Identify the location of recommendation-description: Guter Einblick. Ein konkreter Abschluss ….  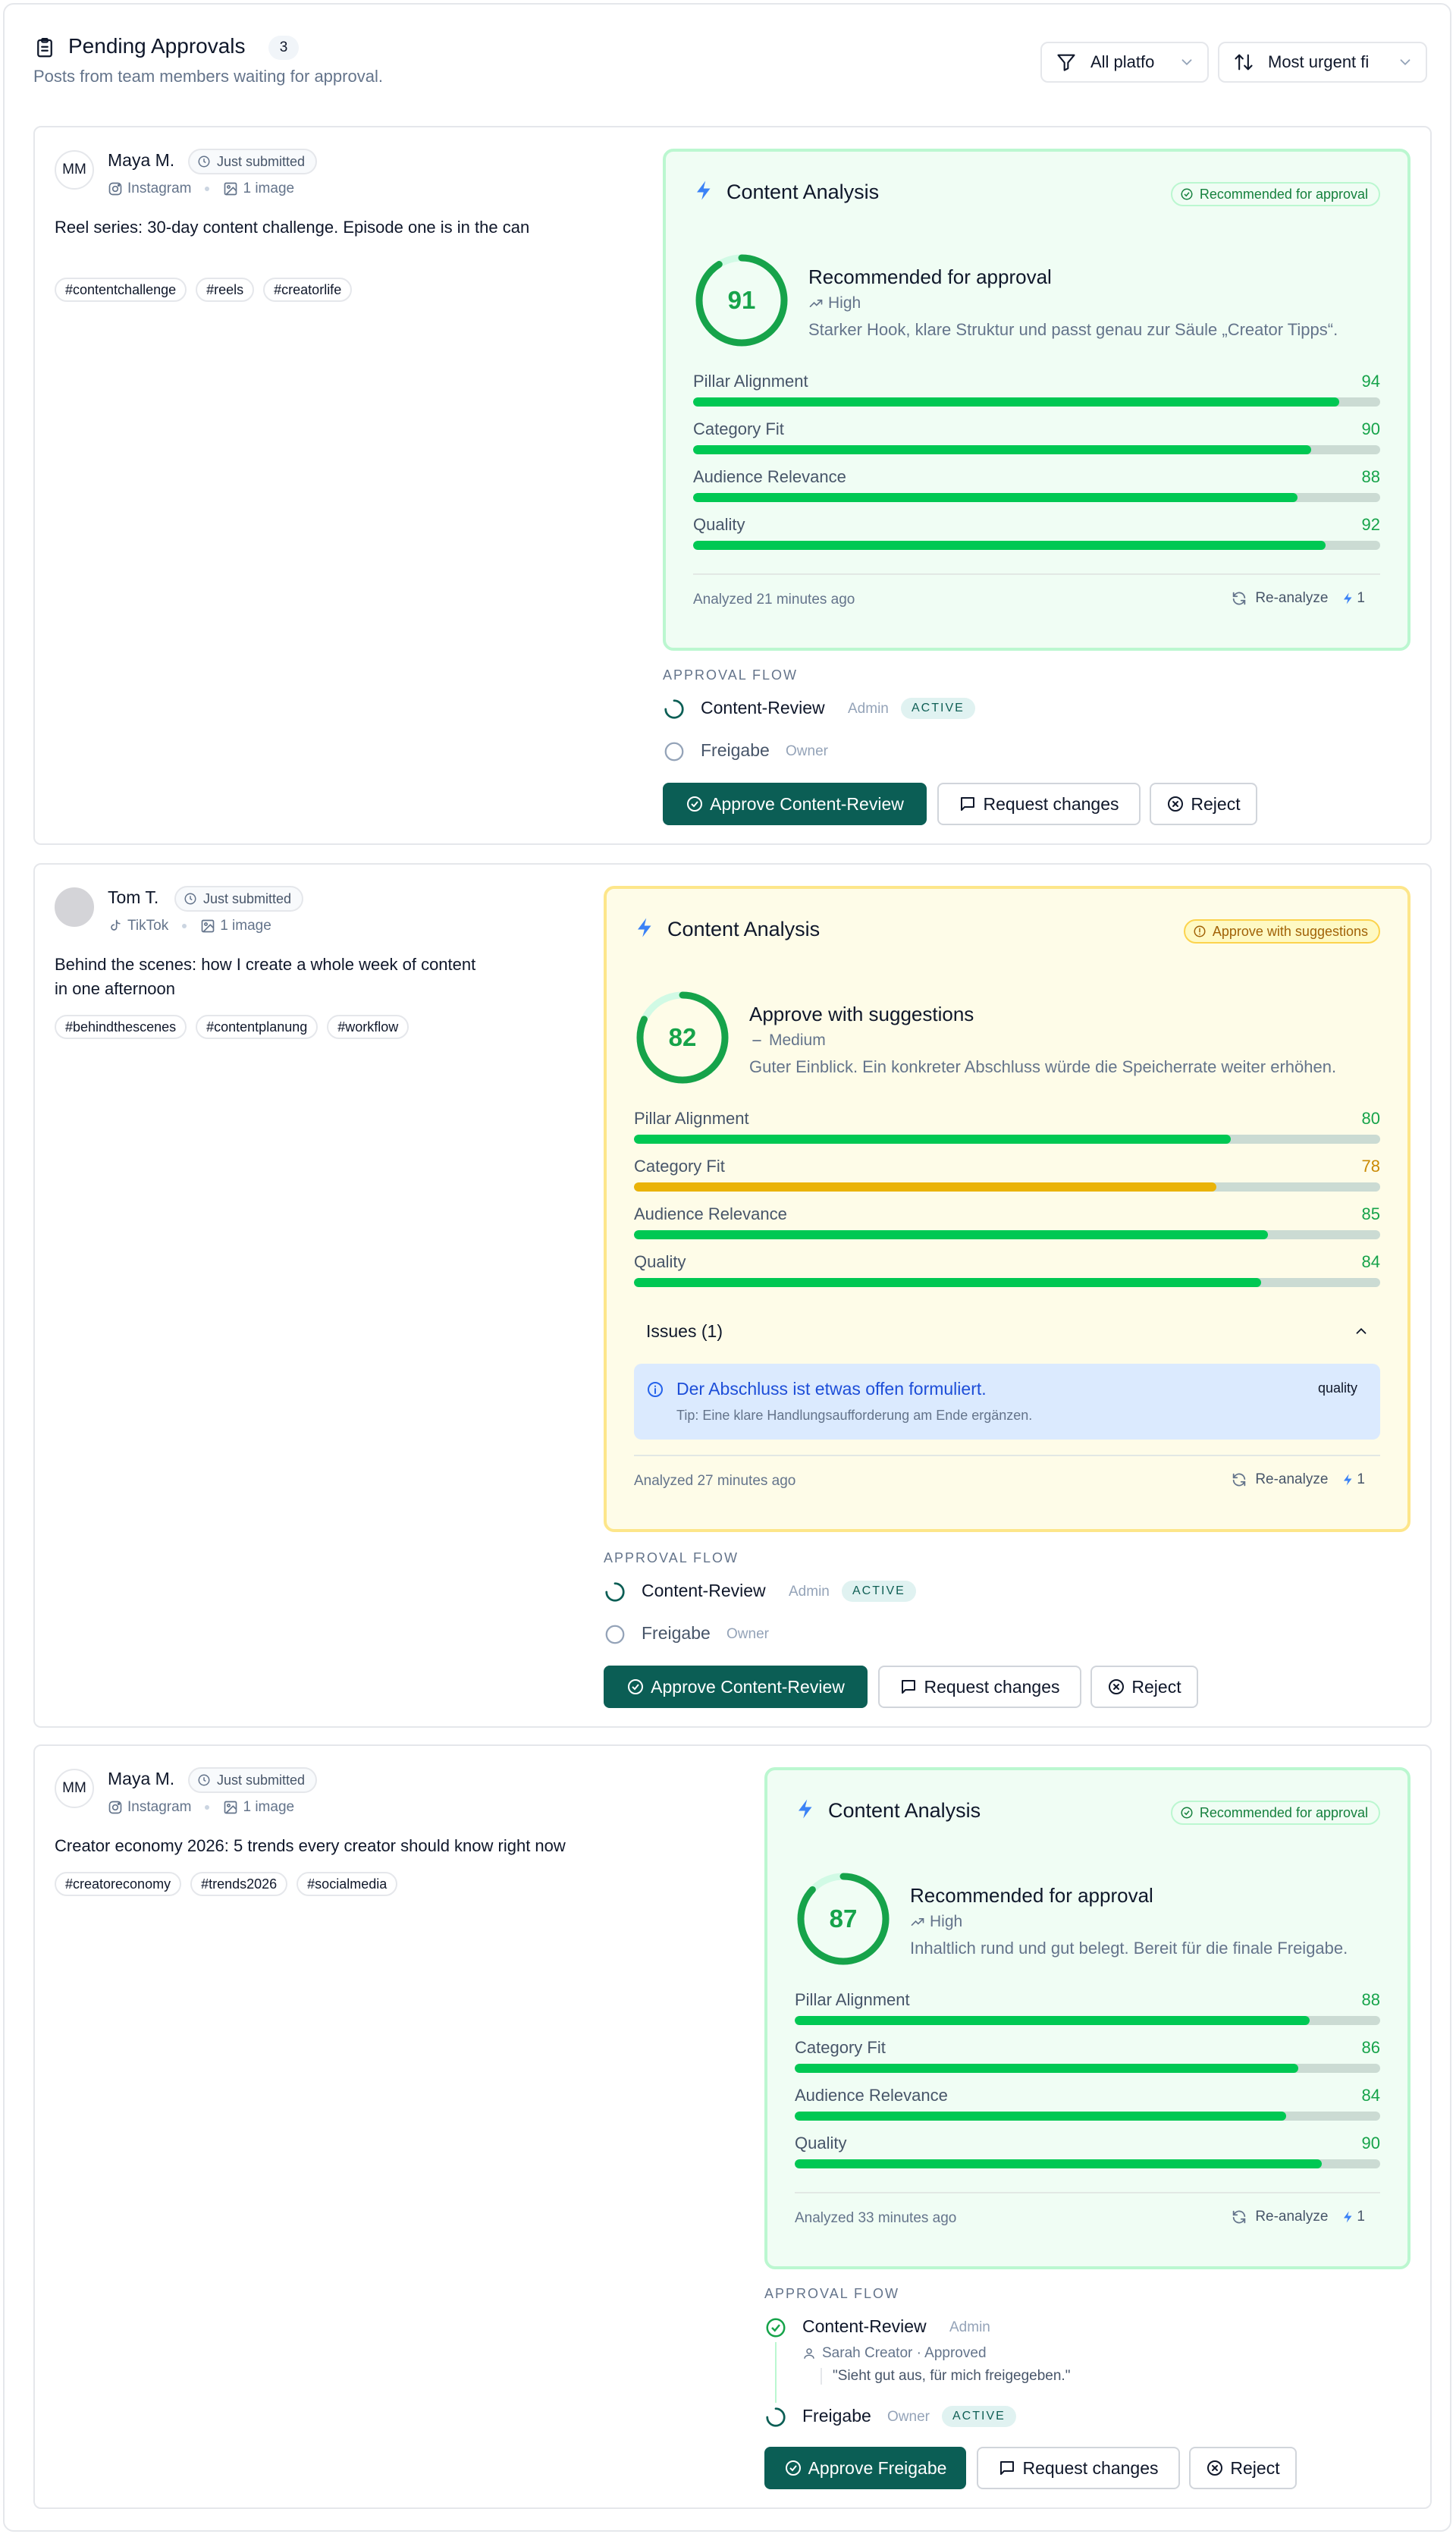
(1043, 1066).